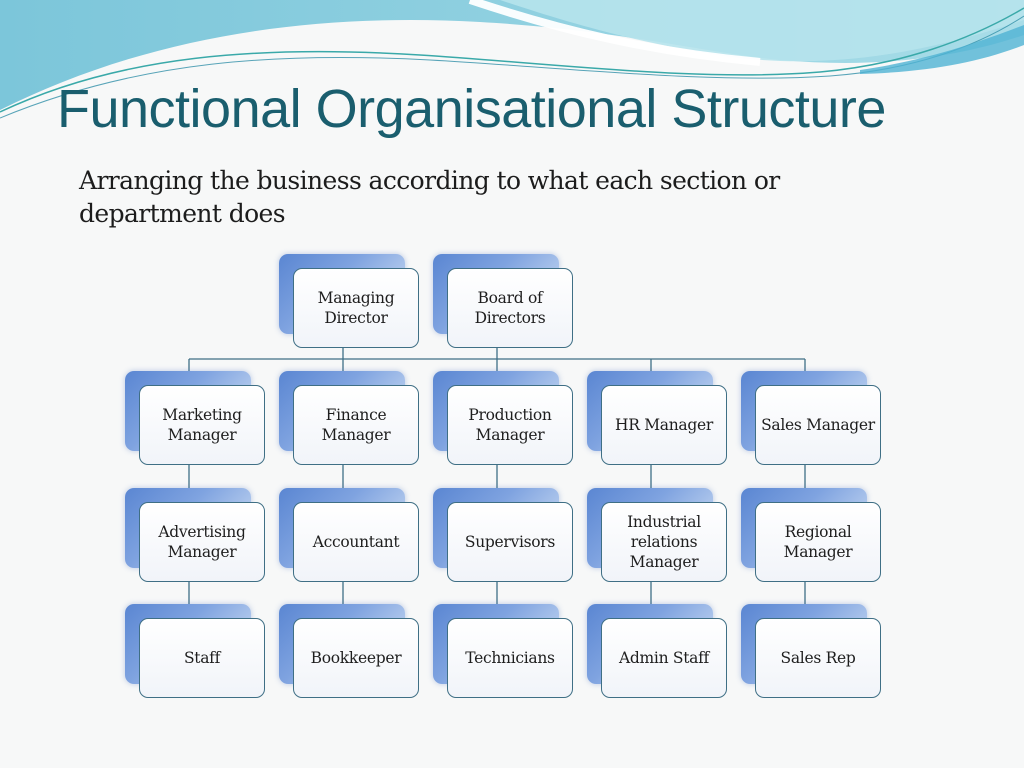  I want to click on node-label: Regional Manager, so click(818, 542).